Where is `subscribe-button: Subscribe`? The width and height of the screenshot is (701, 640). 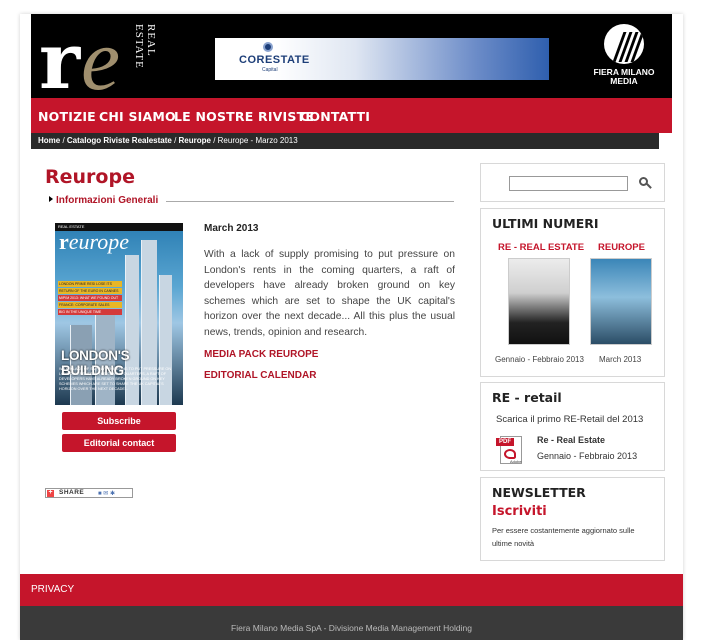
subscribe-button: Subscribe is located at coordinates (119, 421).